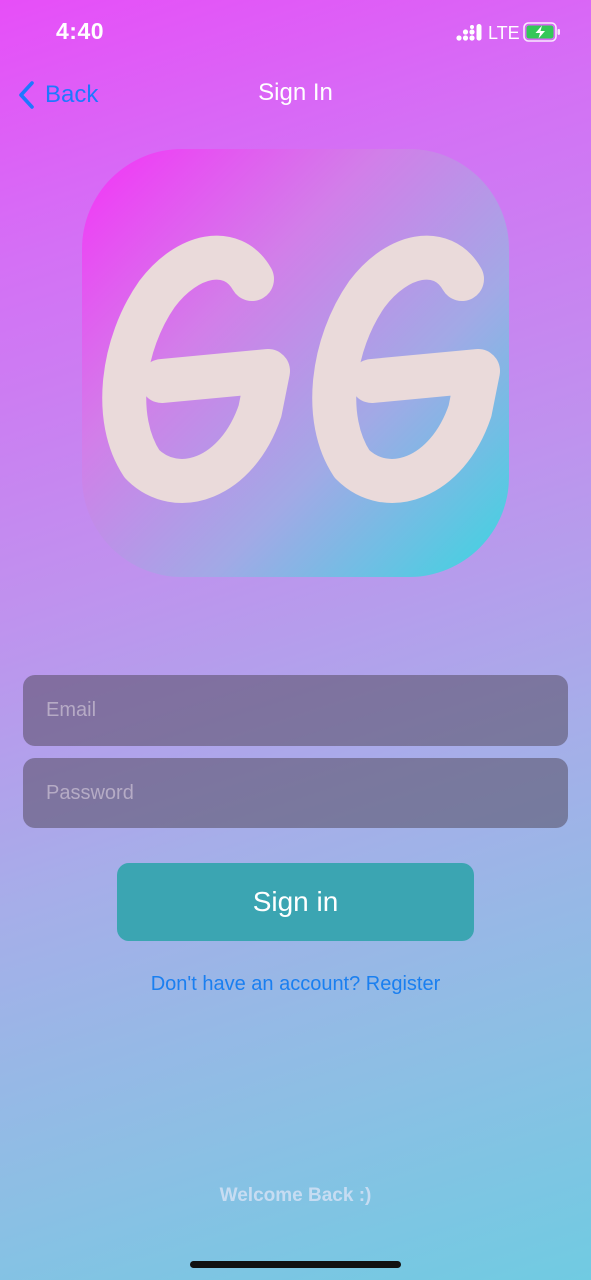  I want to click on back-button: Back, so click(57, 95).